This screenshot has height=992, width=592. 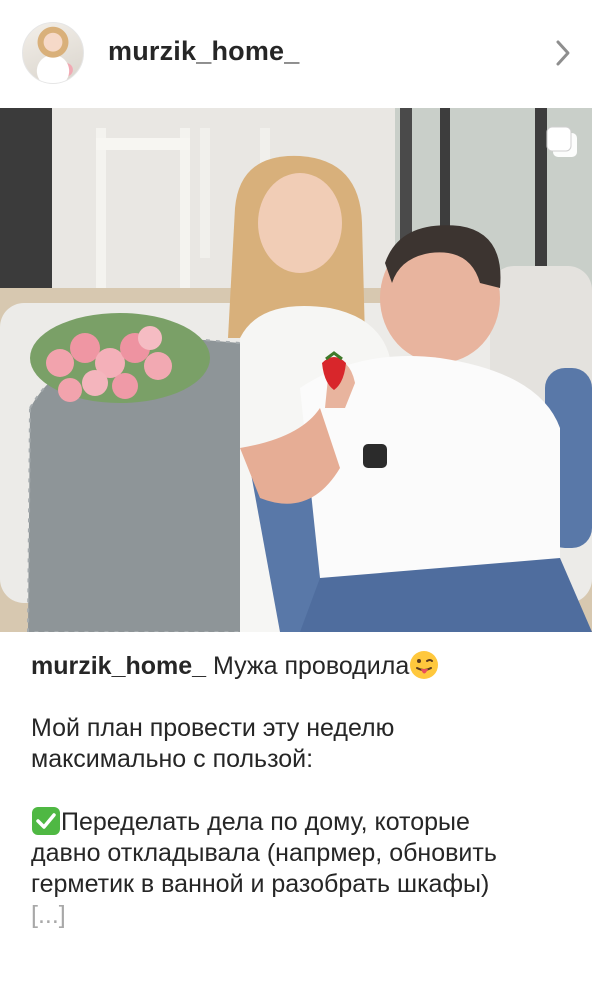 What do you see at coordinates (311, 666) in the screenshot?
I see `caption-first-text: Мужа проводила` at bounding box center [311, 666].